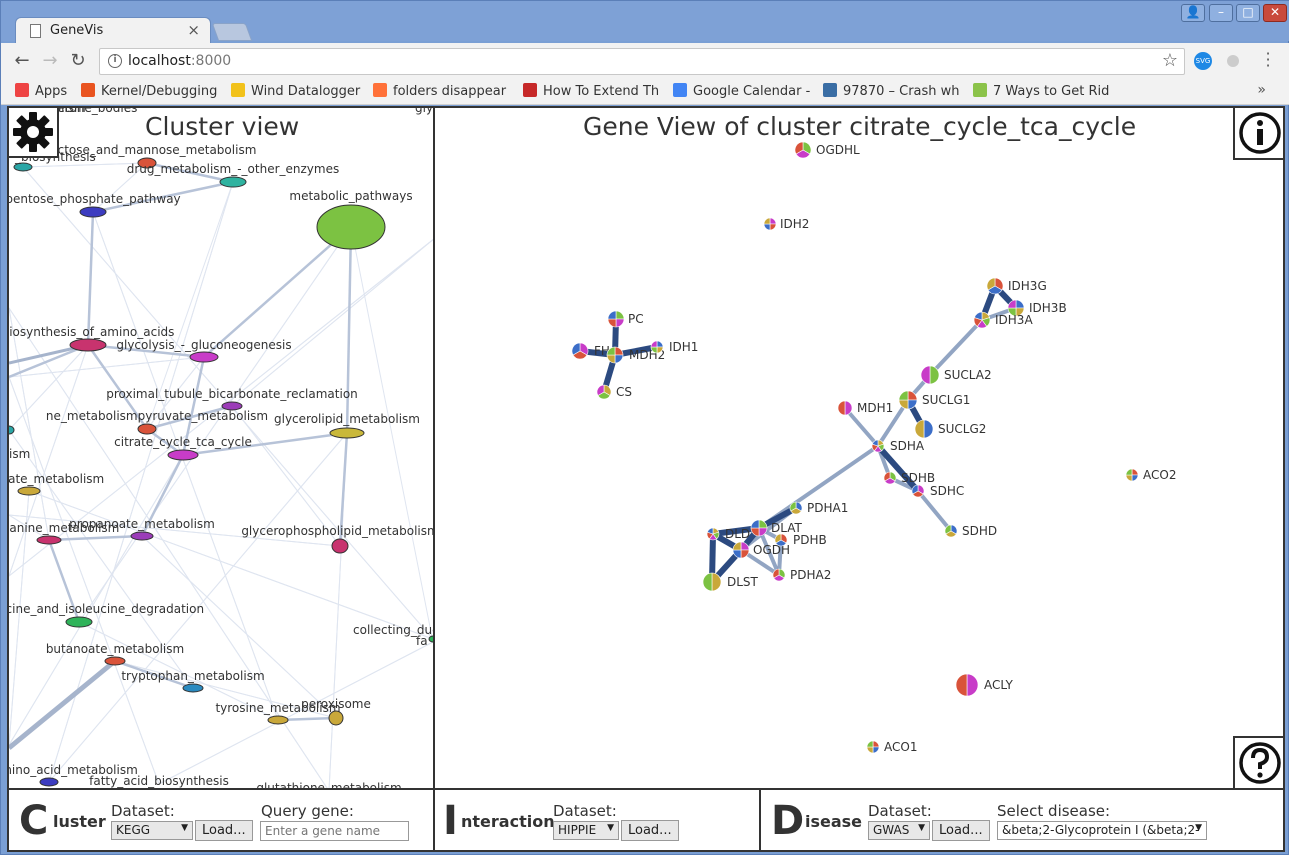 The width and height of the screenshot is (1289, 855). Describe the element at coordinates (980, 90) in the screenshot. I see `bookmark-favicon-icon` at that location.